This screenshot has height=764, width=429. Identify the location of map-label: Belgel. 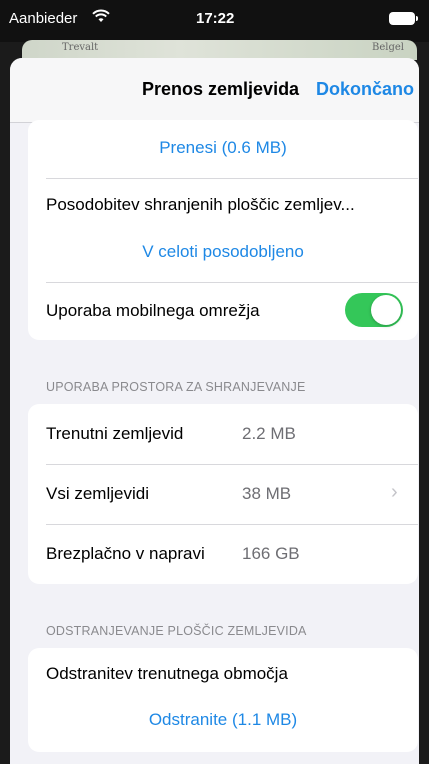
(388, 47).